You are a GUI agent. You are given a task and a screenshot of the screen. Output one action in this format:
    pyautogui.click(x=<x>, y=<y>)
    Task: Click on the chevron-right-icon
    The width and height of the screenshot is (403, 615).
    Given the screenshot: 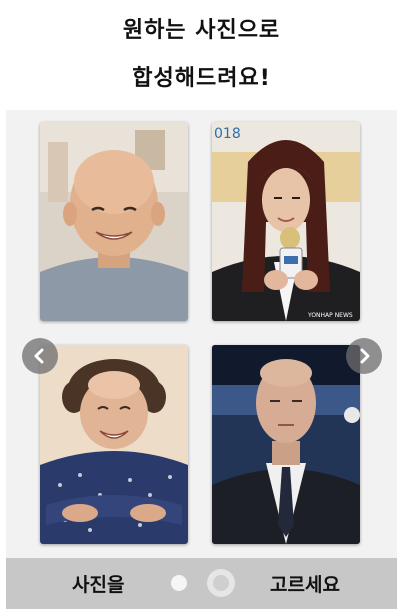 What is the action you would take?
    pyautogui.click(x=365, y=356)
    